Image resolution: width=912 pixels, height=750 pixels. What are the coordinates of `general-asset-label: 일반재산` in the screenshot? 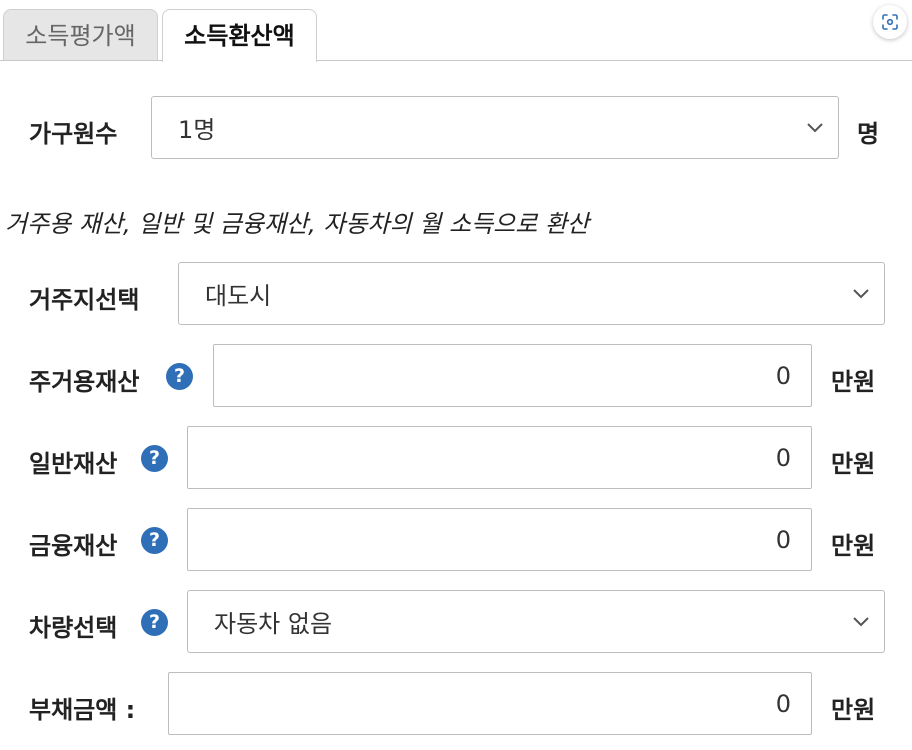 It's located at (73, 464).